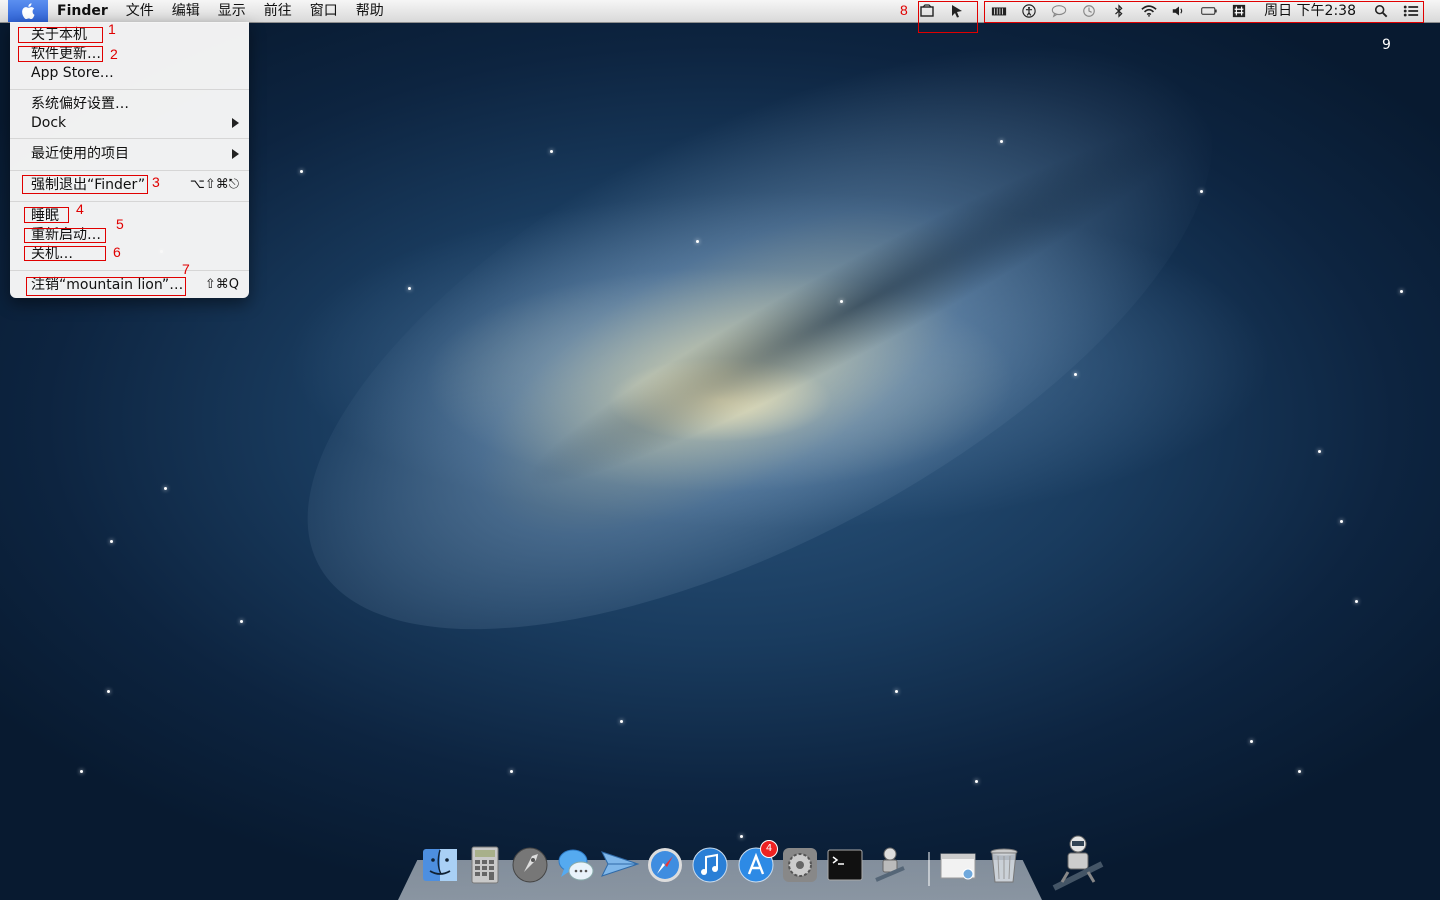  What do you see at coordinates (929, 869) in the screenshot?
I see `dock-separator` at bounding box center [929, 869].